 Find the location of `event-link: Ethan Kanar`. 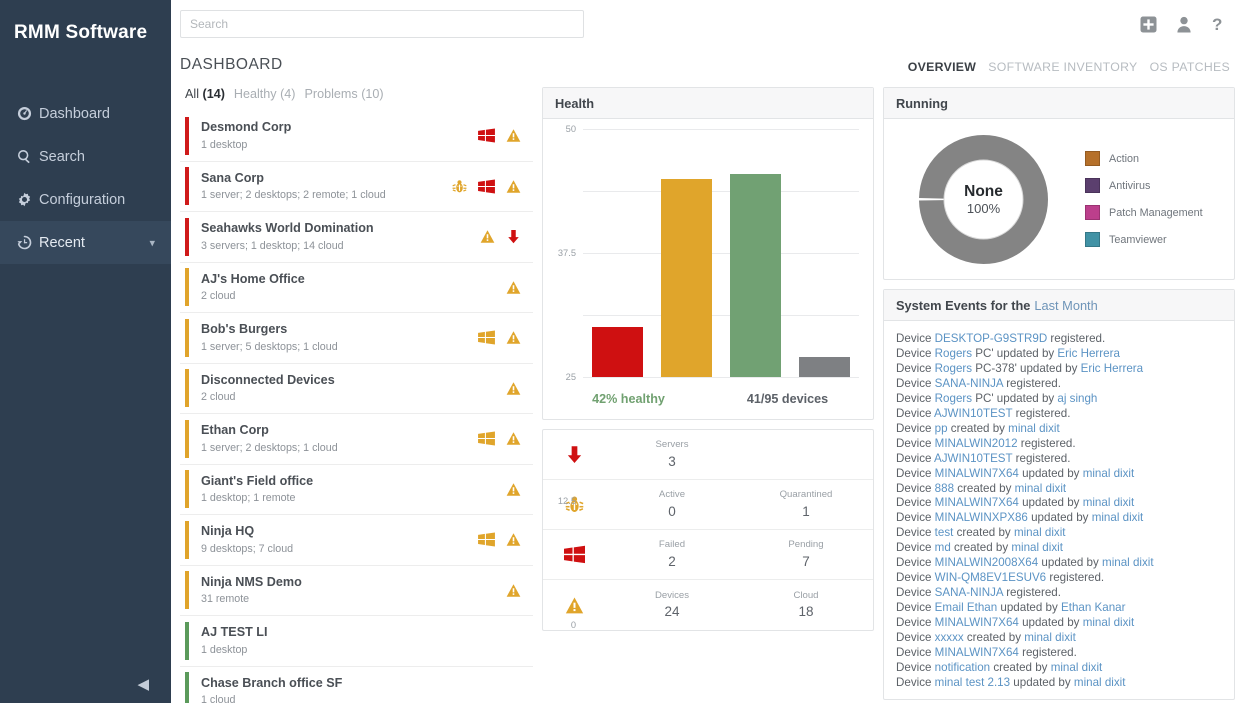

event-link: Ethan Kanar is located at coordinates (1093, 607).